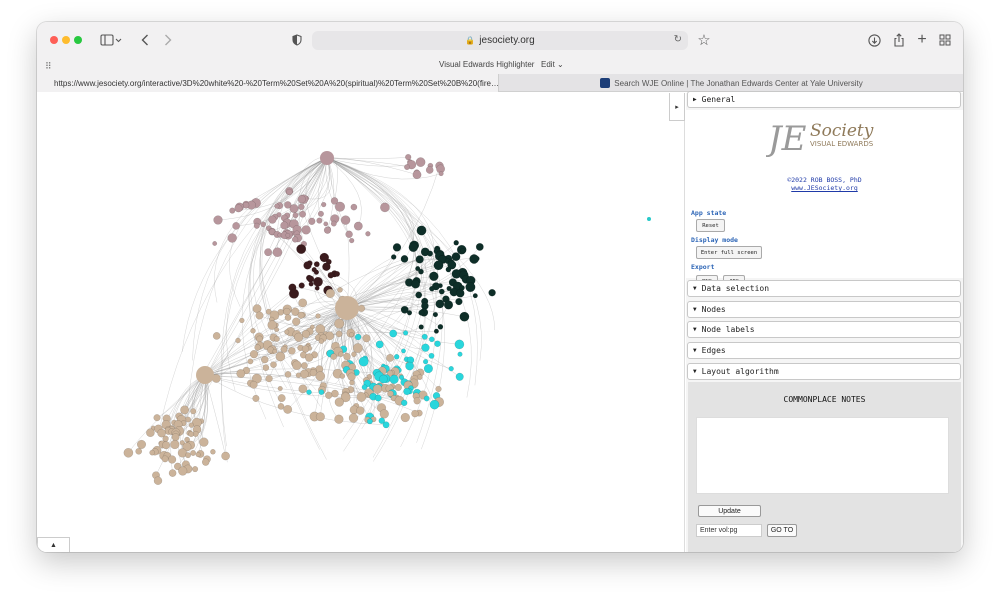 This screenshot has width=1000, height=602. Describe the element at coordinates (500, 40) in the screenshot. I see `address-bar: 🔒 jesociety.org ↻` at that location.